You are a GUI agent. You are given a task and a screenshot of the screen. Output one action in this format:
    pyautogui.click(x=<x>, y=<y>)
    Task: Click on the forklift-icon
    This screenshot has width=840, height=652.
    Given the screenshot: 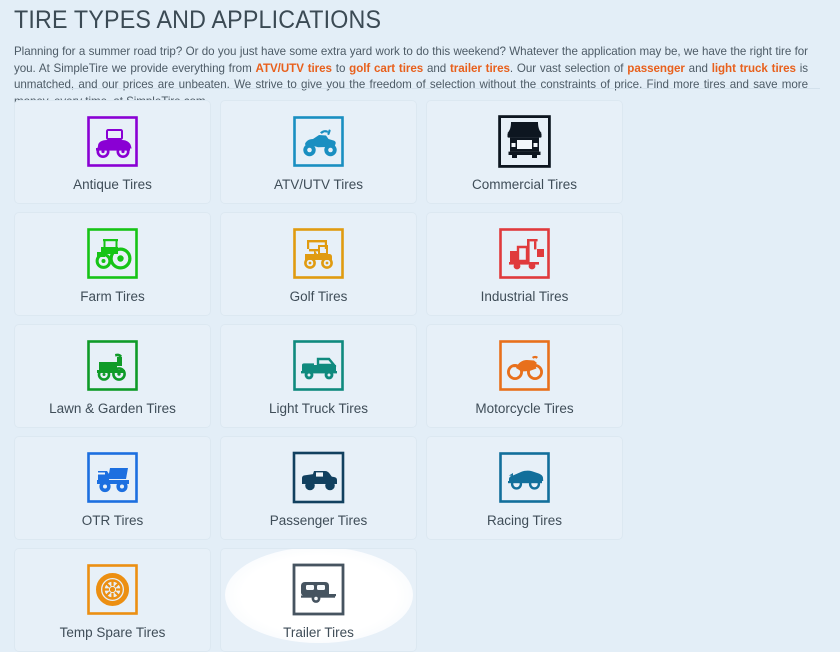 What is the action you would take?
    pyautogui.click(x=524, y=253)
    